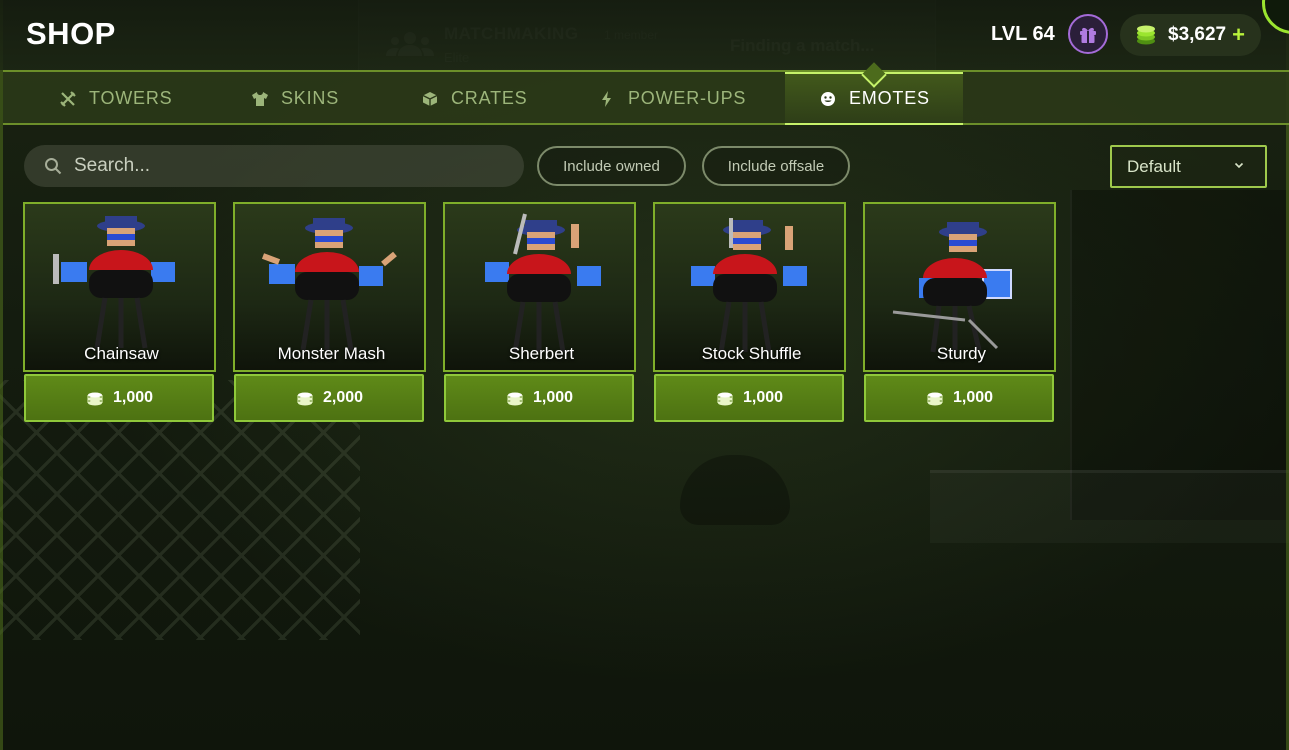  Describe the element at coordinates (53, 166) in the screenshot. I see `search-icon` at that location.